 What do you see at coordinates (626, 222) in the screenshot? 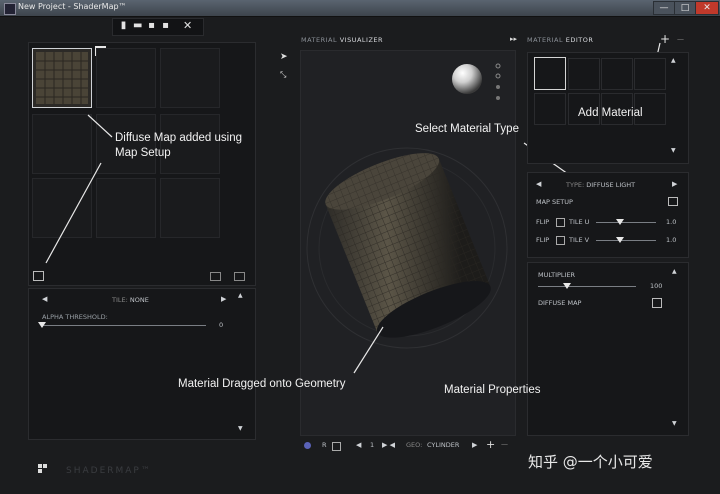
I see `tile-u-track` at bounding box center [626, 222].